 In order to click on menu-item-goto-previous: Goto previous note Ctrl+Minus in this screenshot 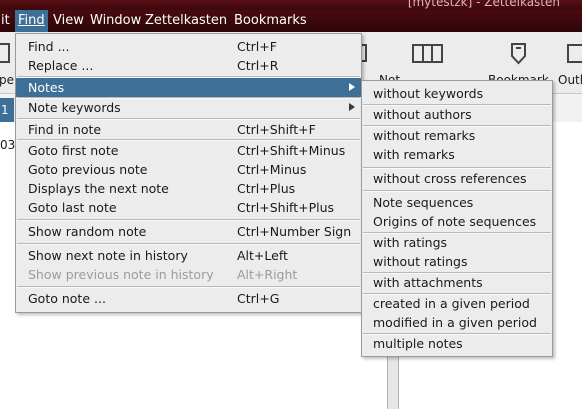, I will do `click(188, 169)`.